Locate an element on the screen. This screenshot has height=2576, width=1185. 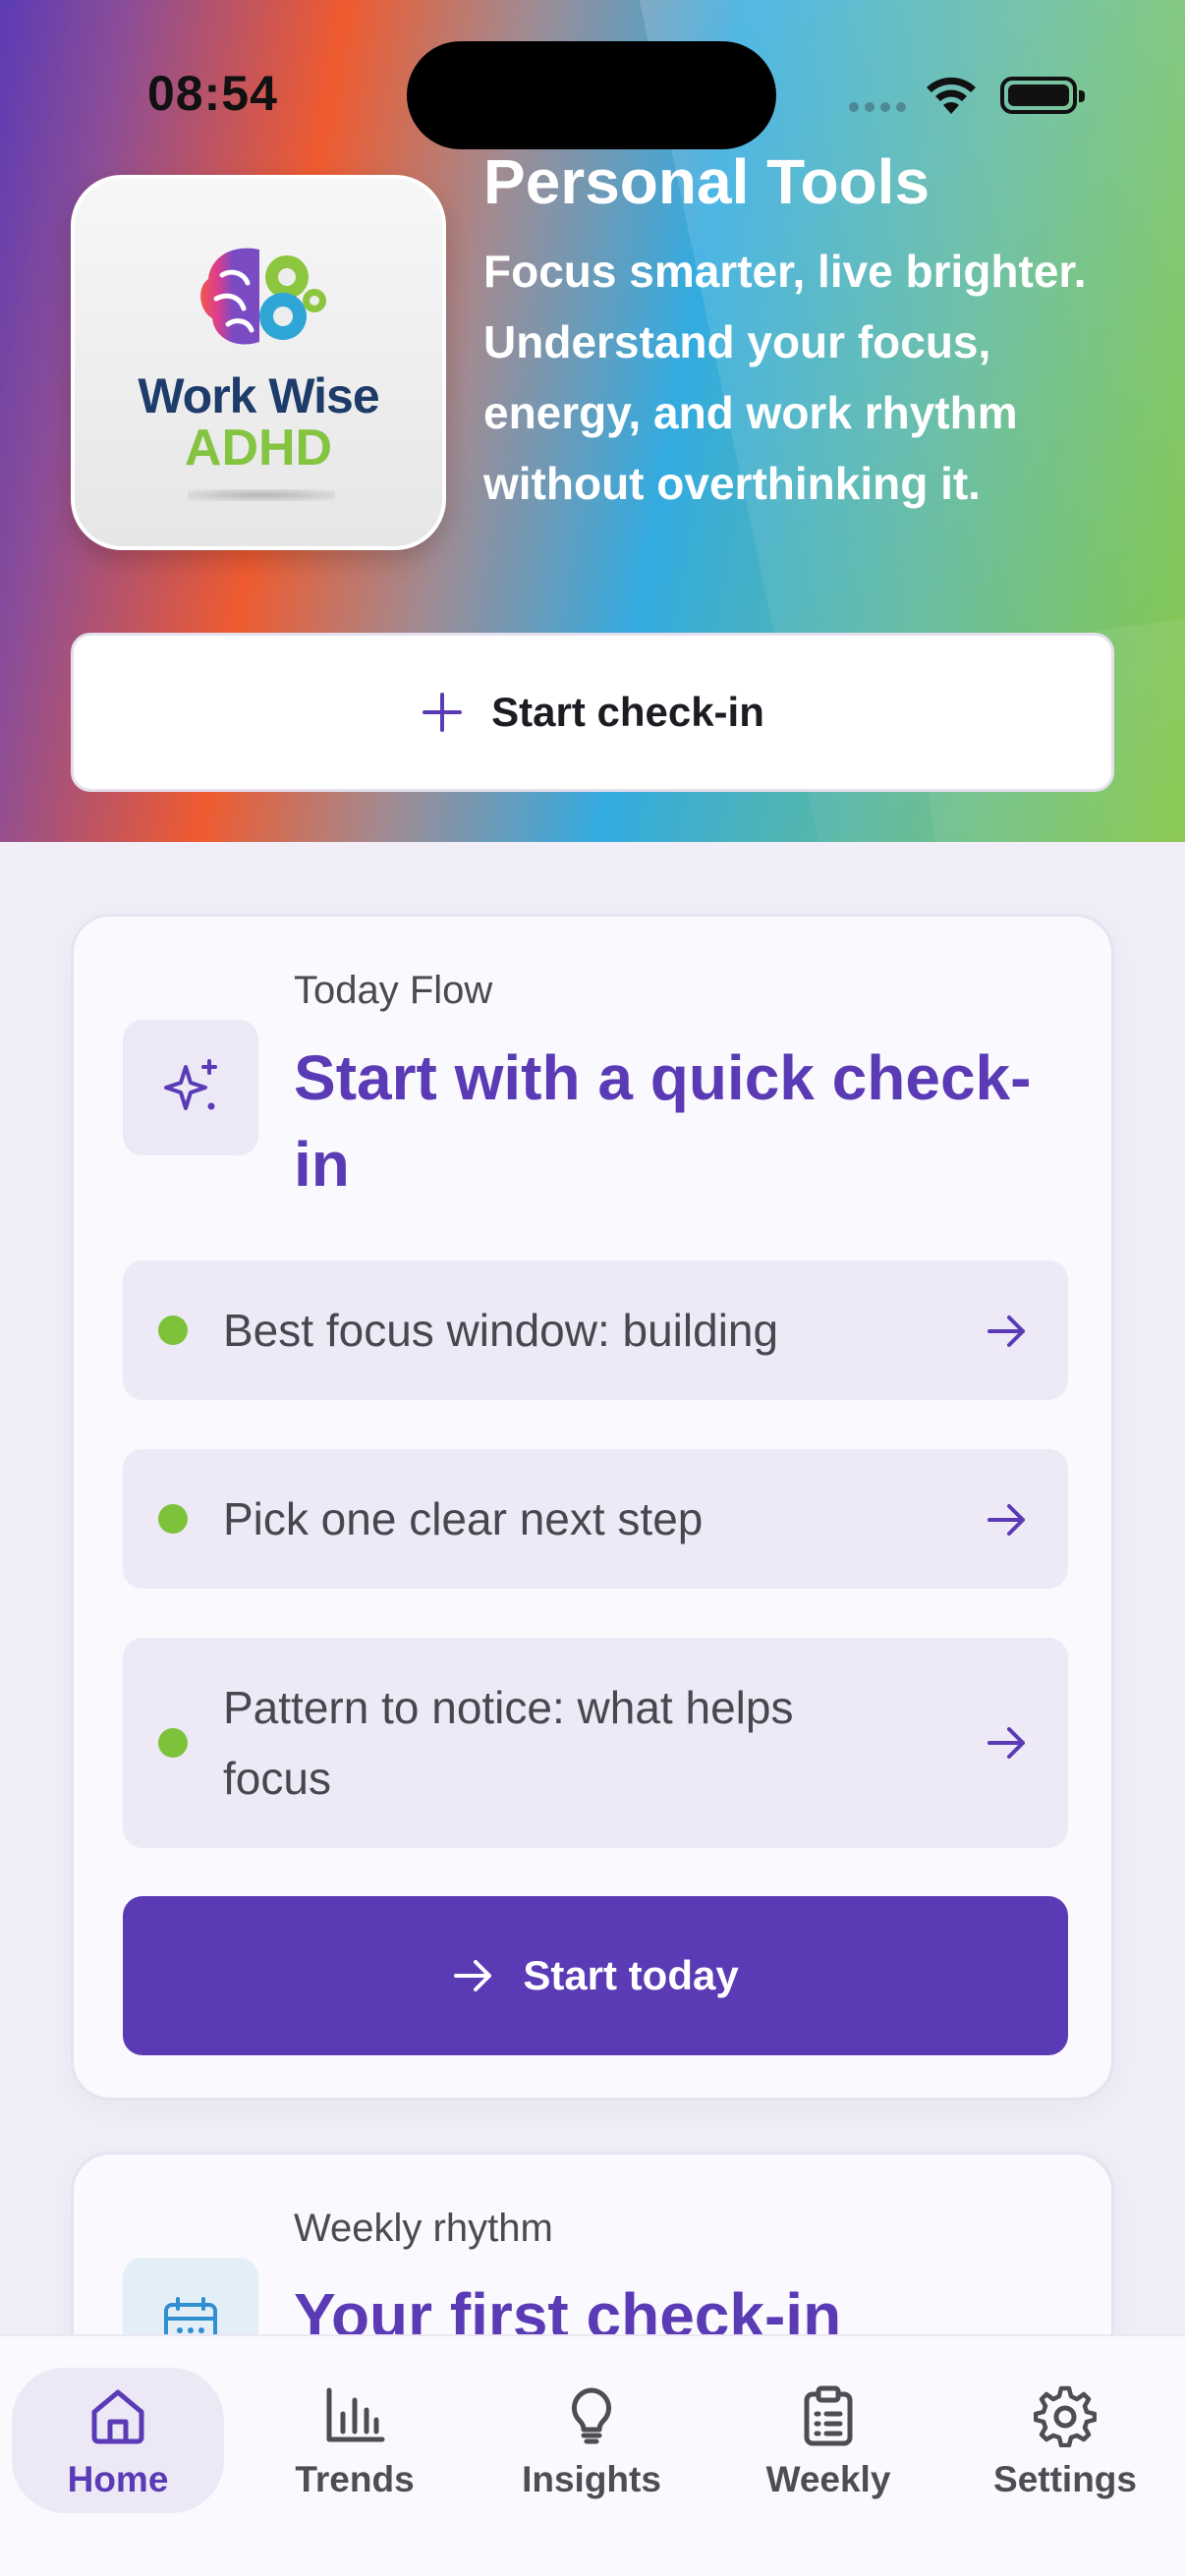
flow-item-focus-window: Best focus window: building is located at coordinates (596, 1330).